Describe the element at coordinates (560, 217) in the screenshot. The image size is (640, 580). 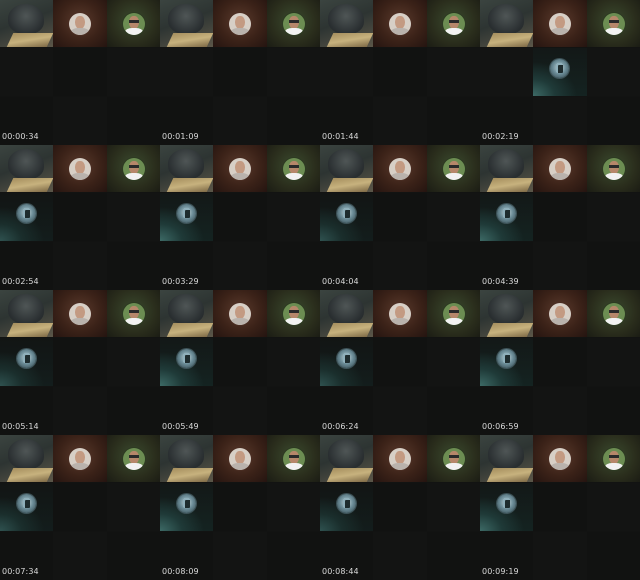
I see `video-frame: 00:04:39` at that location.